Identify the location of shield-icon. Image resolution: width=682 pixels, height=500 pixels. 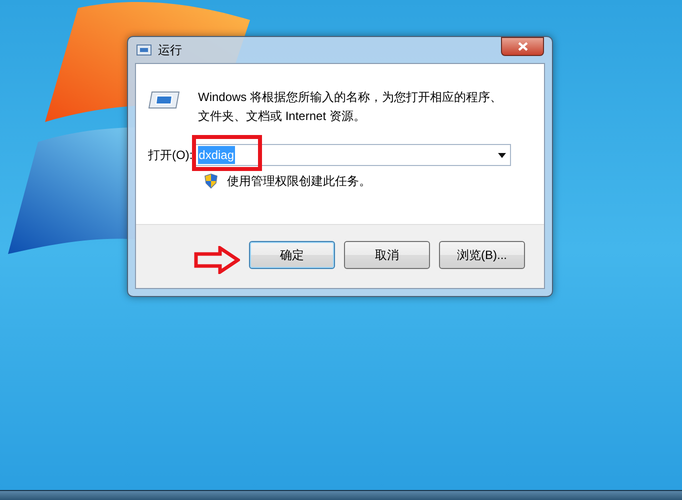
(211, 181).